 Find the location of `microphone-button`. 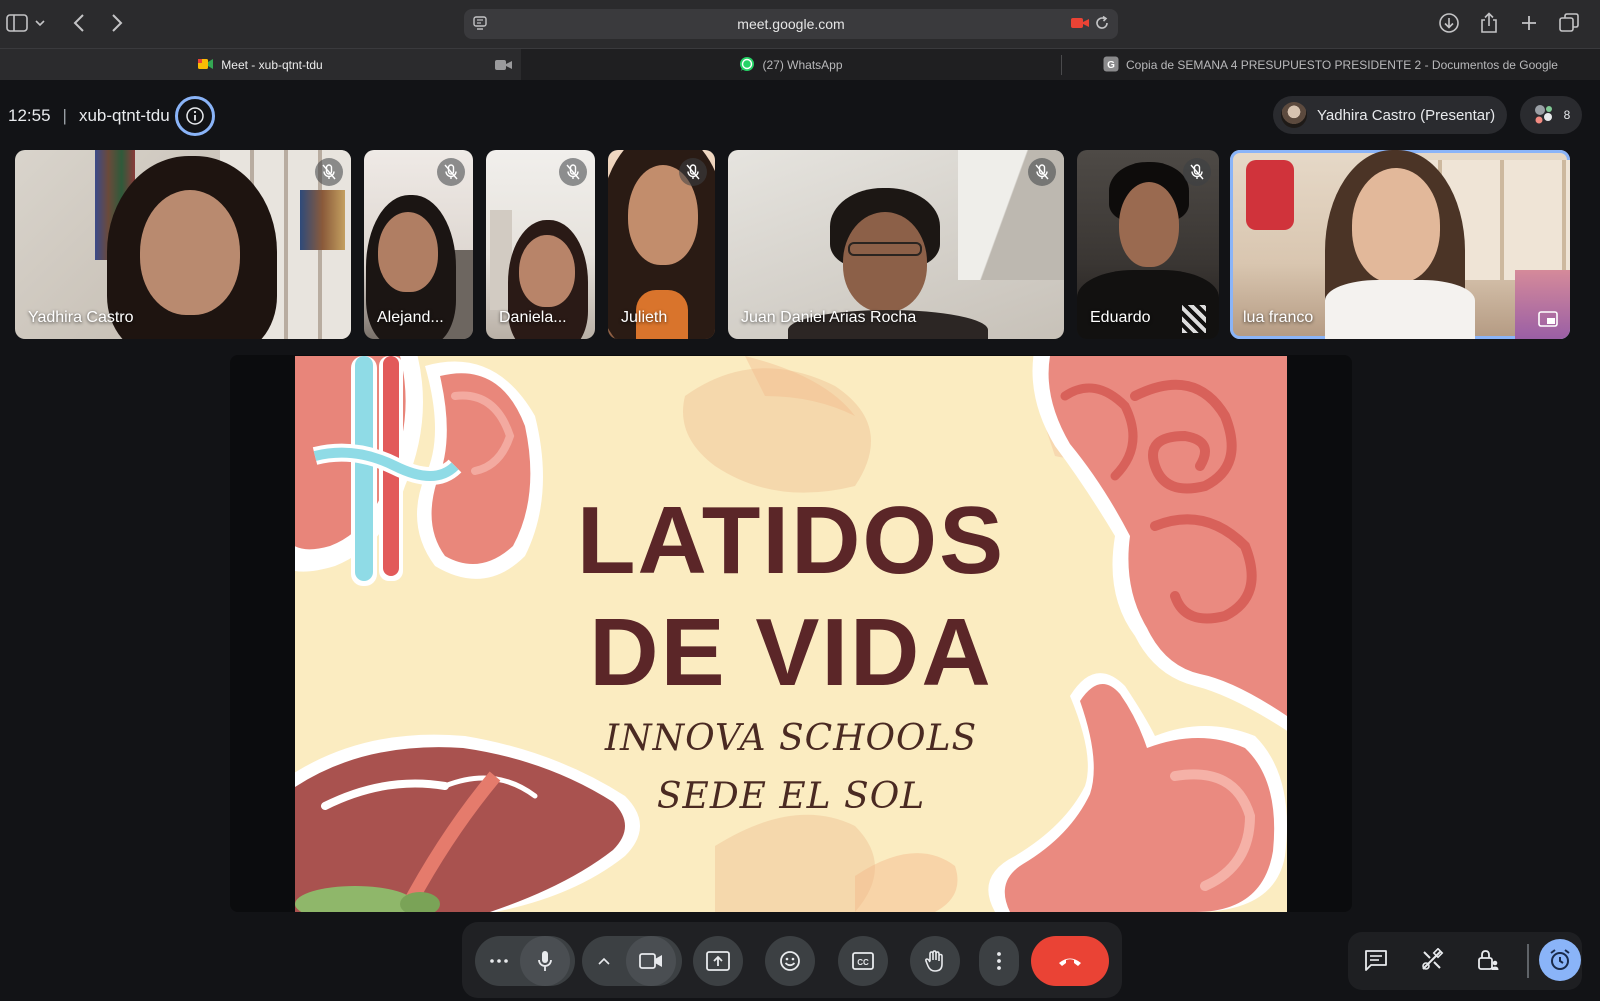

microphone-button is located at coordinates (545, 961).